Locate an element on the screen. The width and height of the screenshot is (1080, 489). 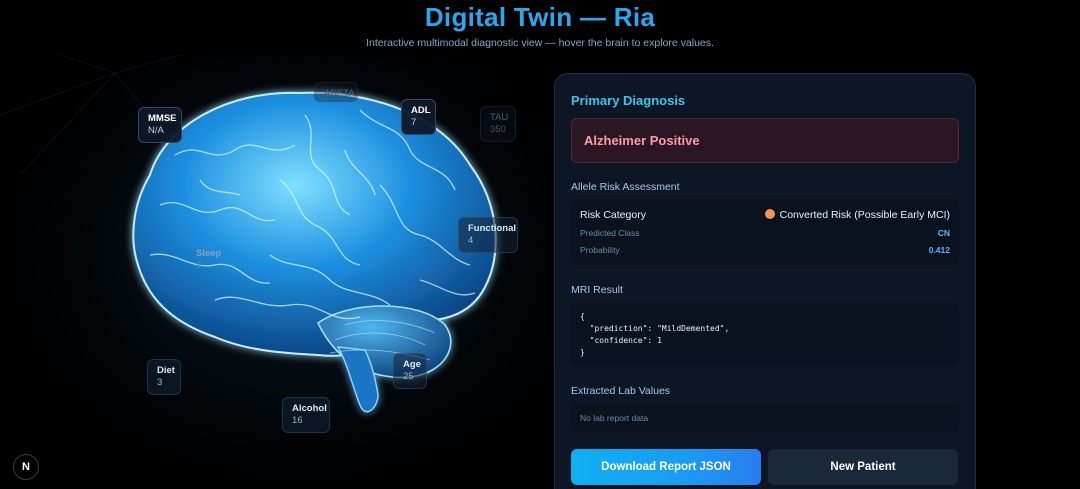
metric-tau: TAU 350 is located at coordinates (498, 124).